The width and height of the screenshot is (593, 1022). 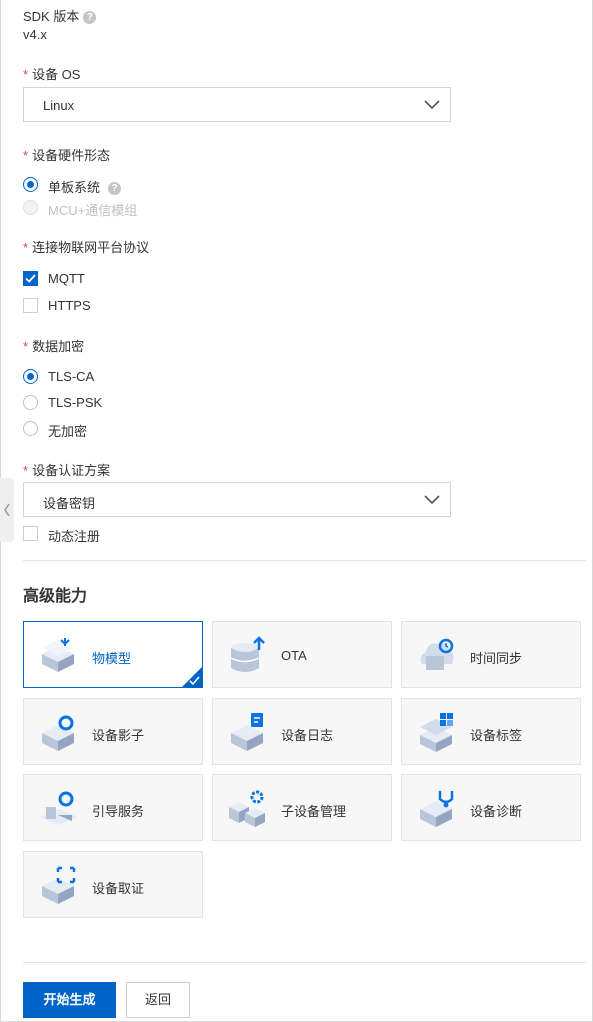 I want to click on os-select-value: Linux, so click(x=59, y=105).